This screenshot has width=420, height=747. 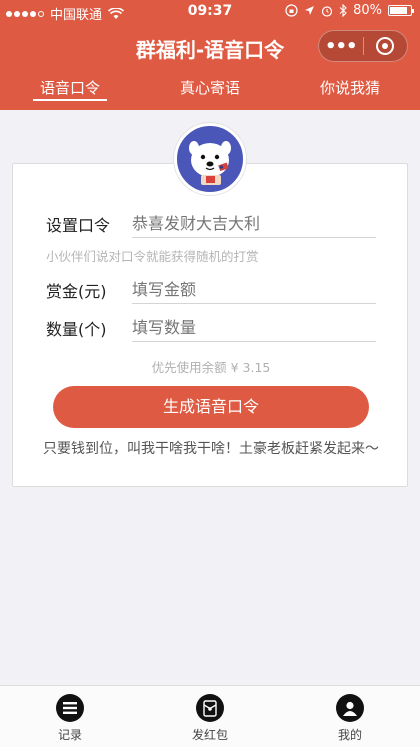 What do you see at coordinates (401, 10) in the screenshot?
I see `battery-icon` at bounding box center [401, 10].